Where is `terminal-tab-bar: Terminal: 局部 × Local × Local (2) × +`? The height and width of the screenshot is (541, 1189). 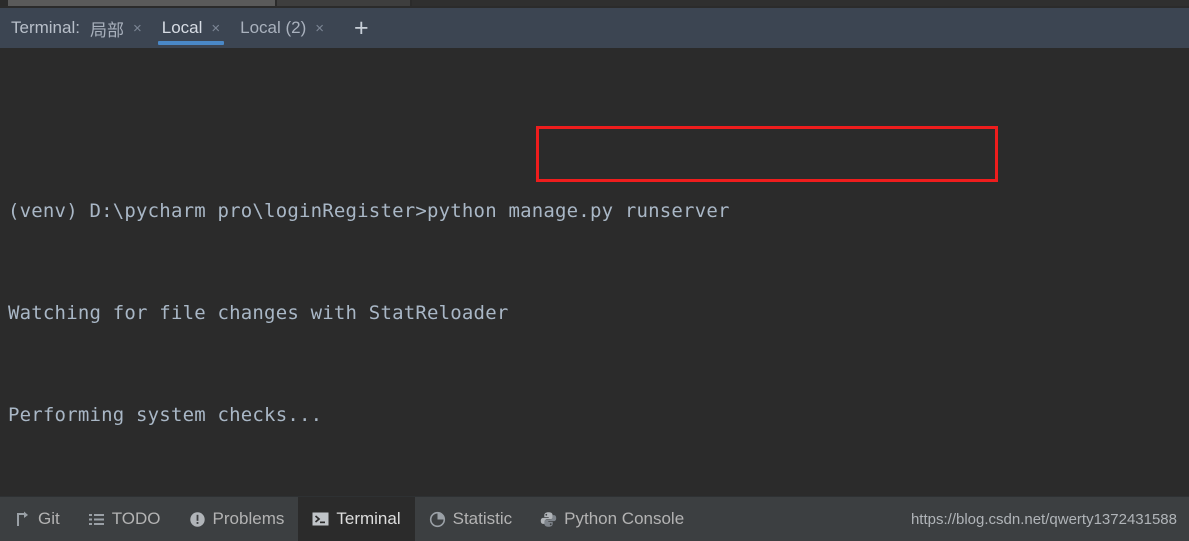
terminal-tab-bar: Terminal: 局部 × Local × Local (2) × + is located at coordinates (594, 28).